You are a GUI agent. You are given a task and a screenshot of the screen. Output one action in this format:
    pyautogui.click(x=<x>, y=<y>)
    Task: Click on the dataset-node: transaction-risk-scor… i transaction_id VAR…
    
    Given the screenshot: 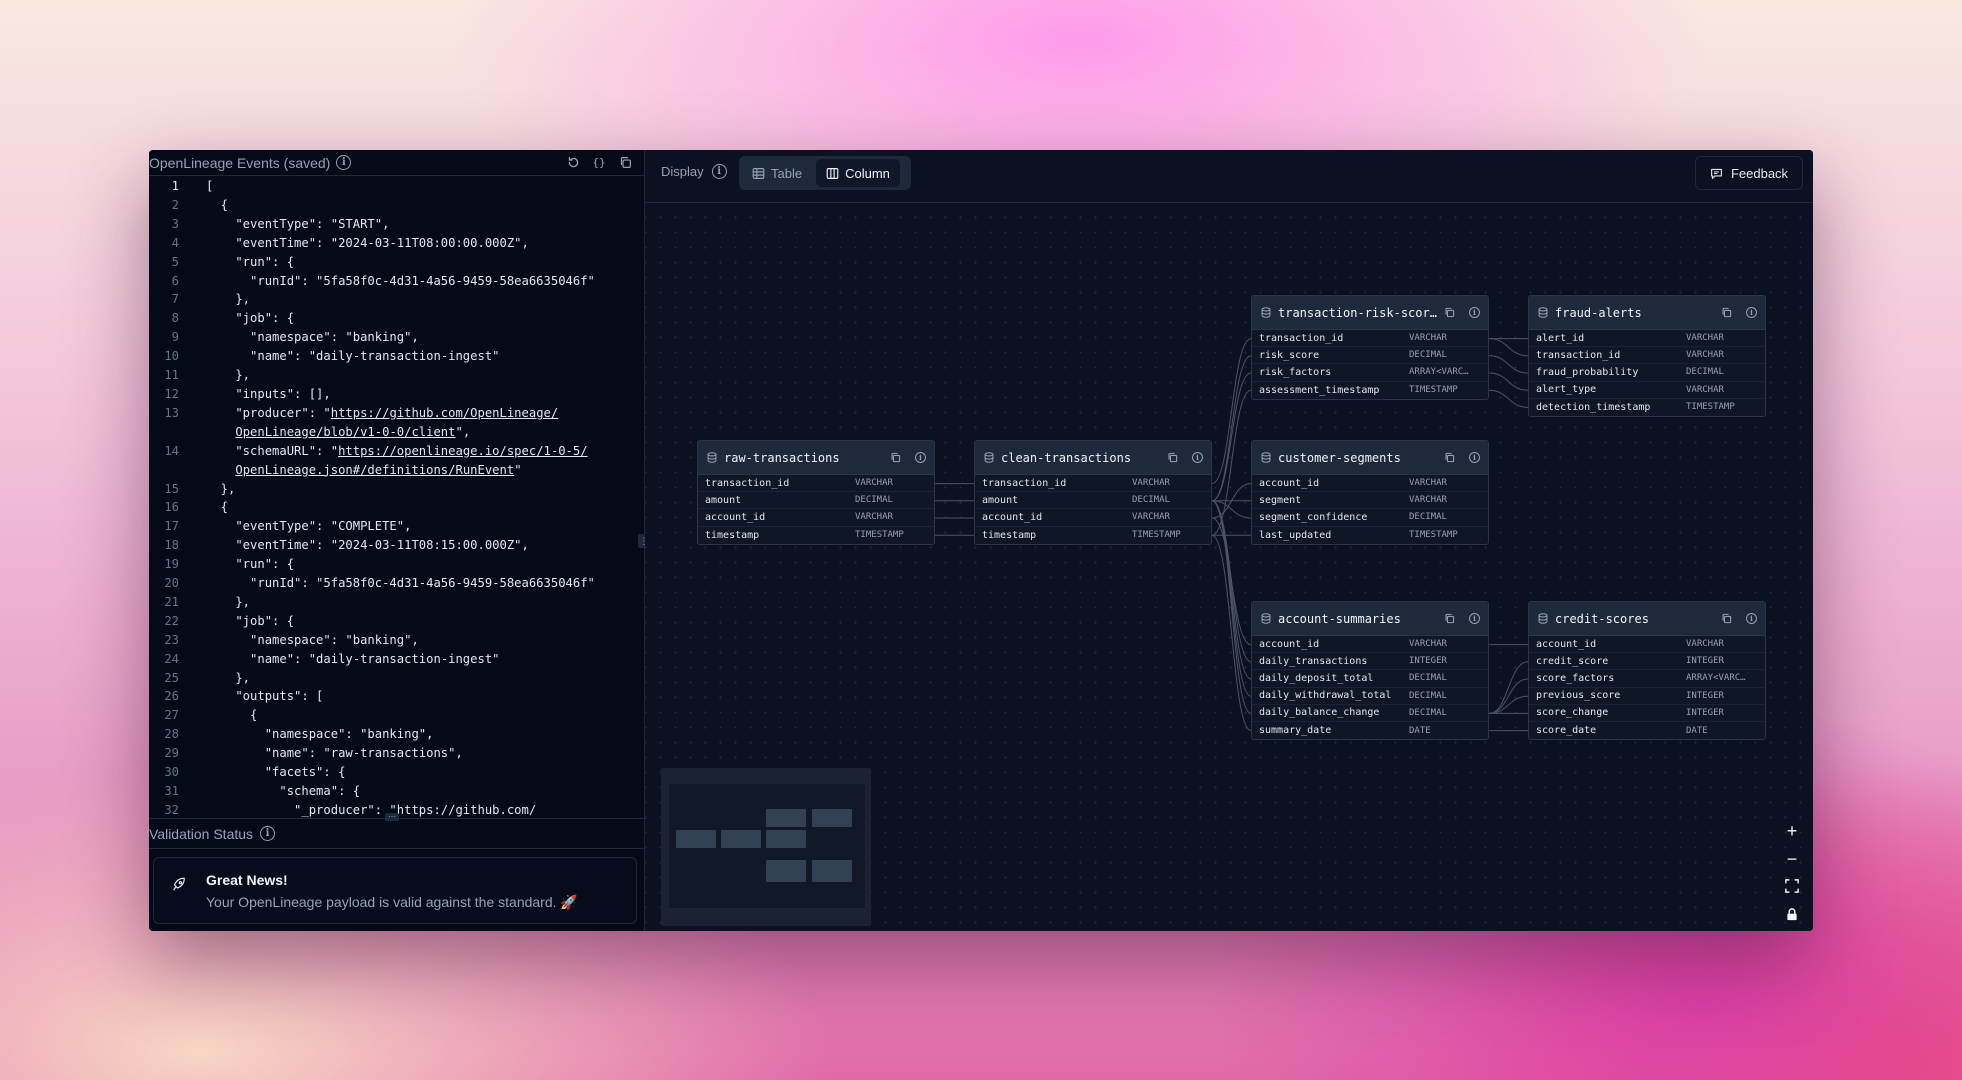 What is the action you would take?
    pyautogui.click(x=1370, y=347)
    